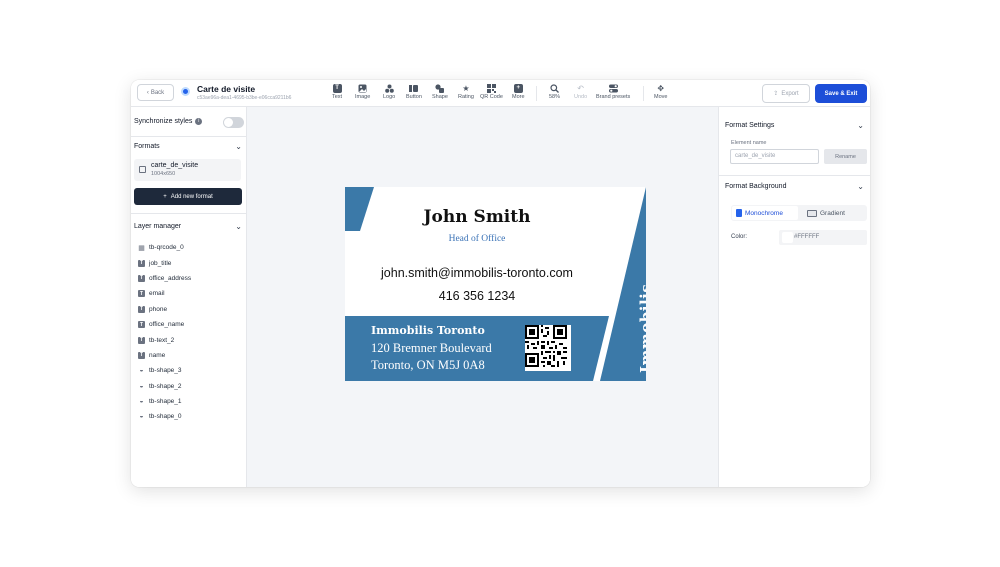 This screenshot has width=1000, height=567. I want to click on layer-name: tb-qrcode_0, so click(166, 248).